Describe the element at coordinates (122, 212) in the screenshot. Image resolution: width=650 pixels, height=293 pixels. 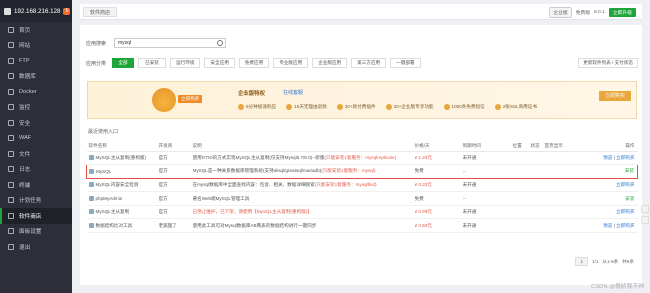
I see `cell-name: MySQL主从复制` at that location.